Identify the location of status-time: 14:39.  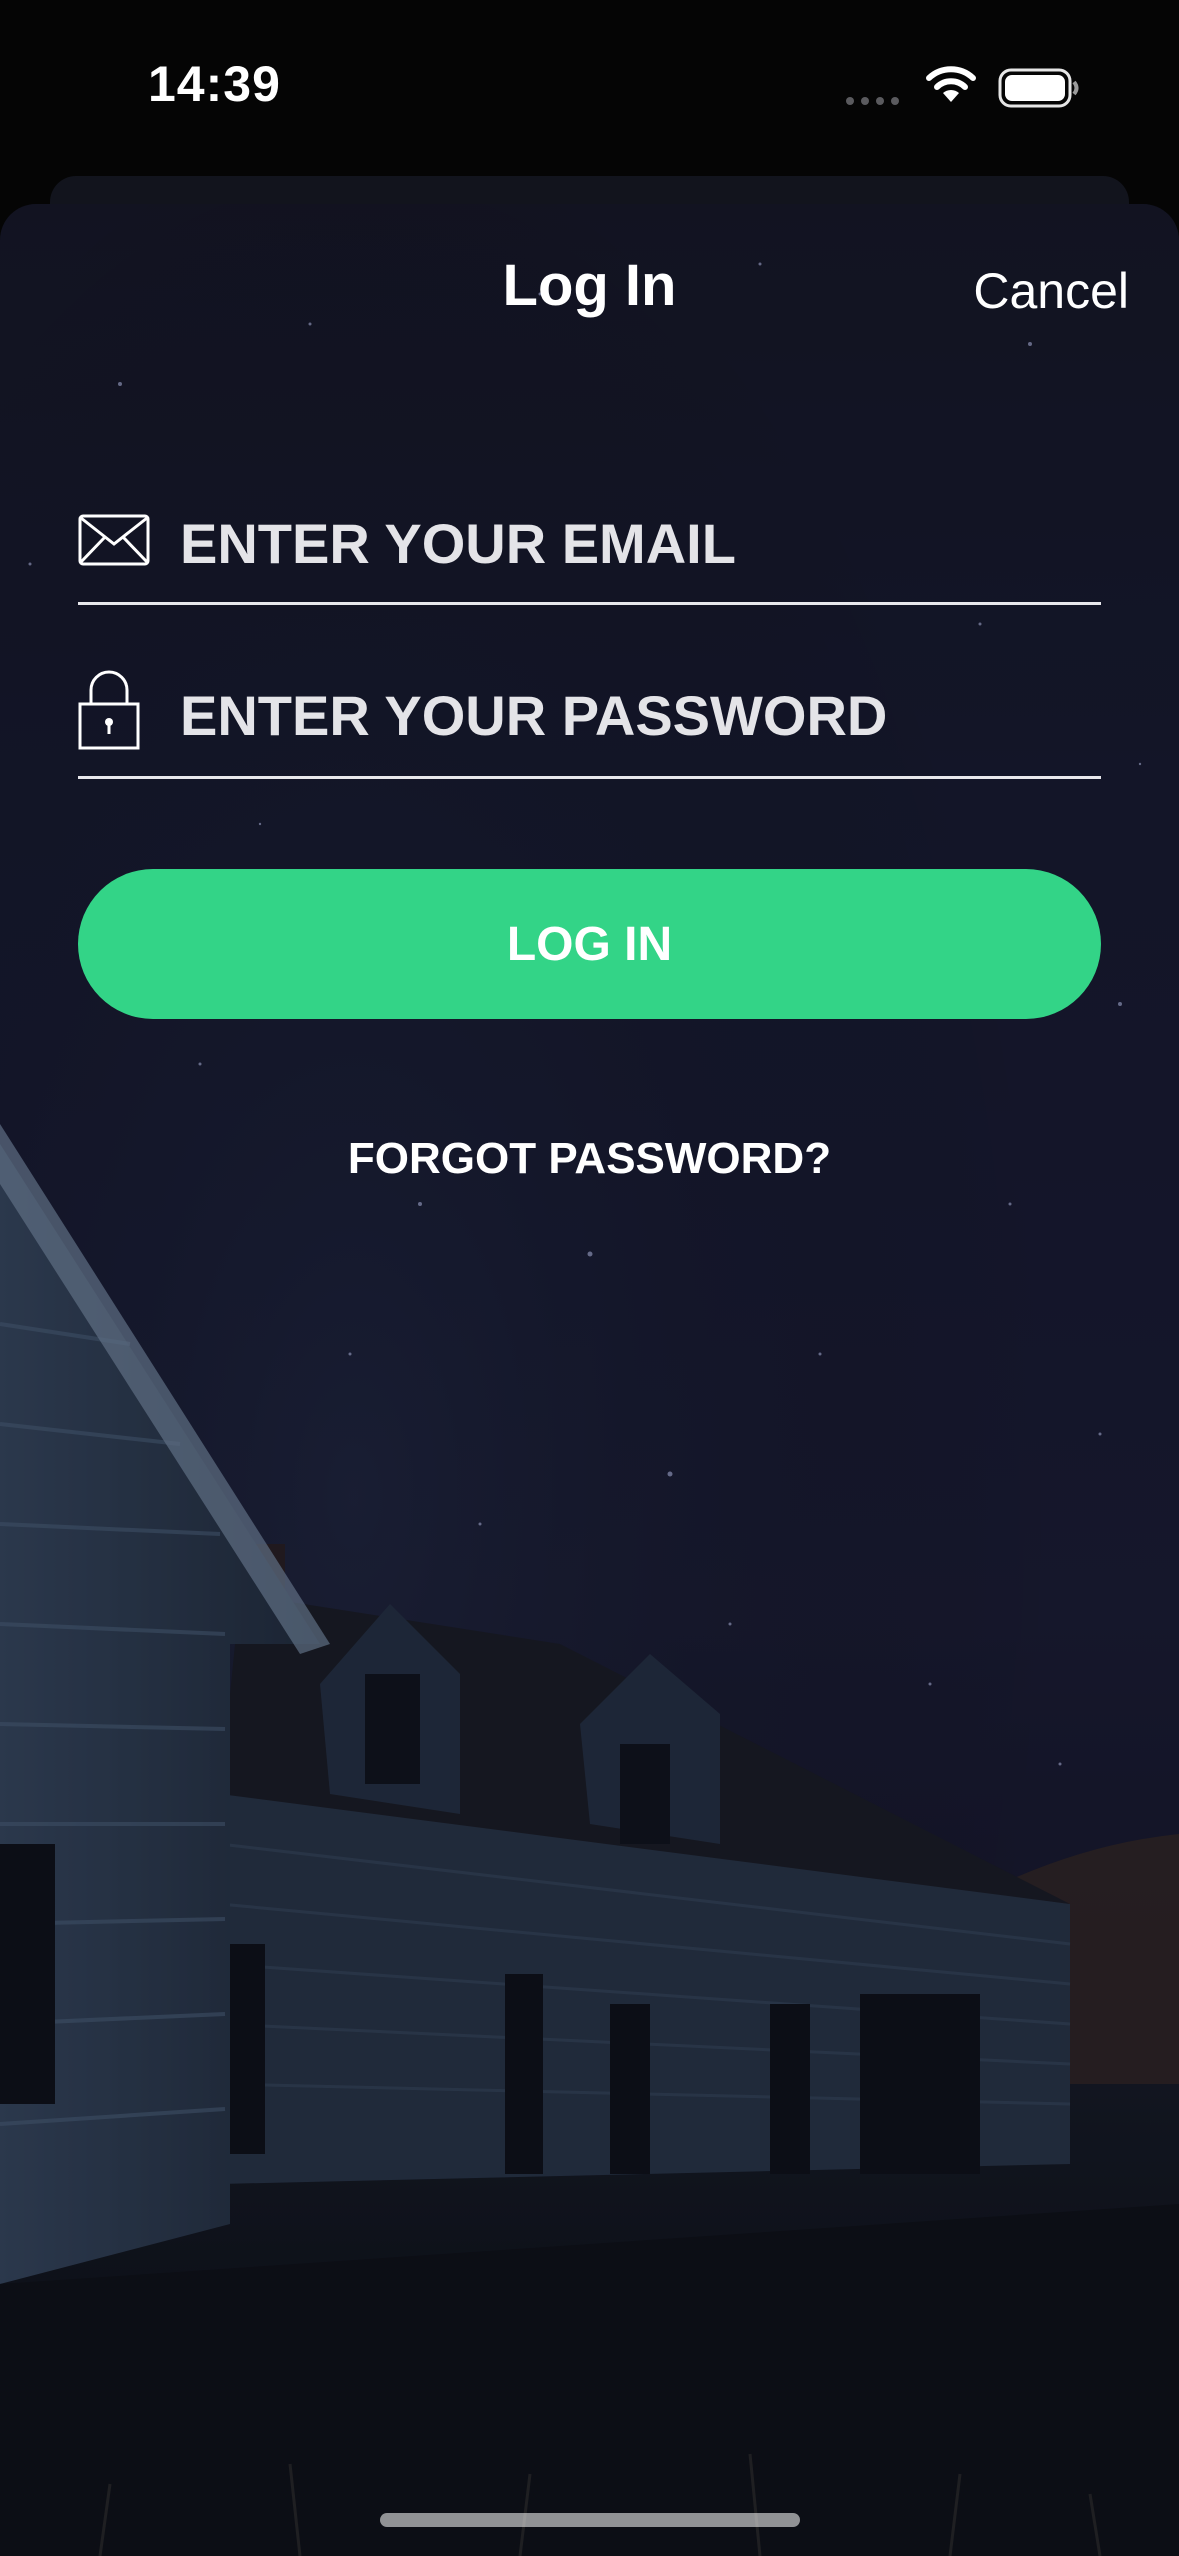
(214, 84).